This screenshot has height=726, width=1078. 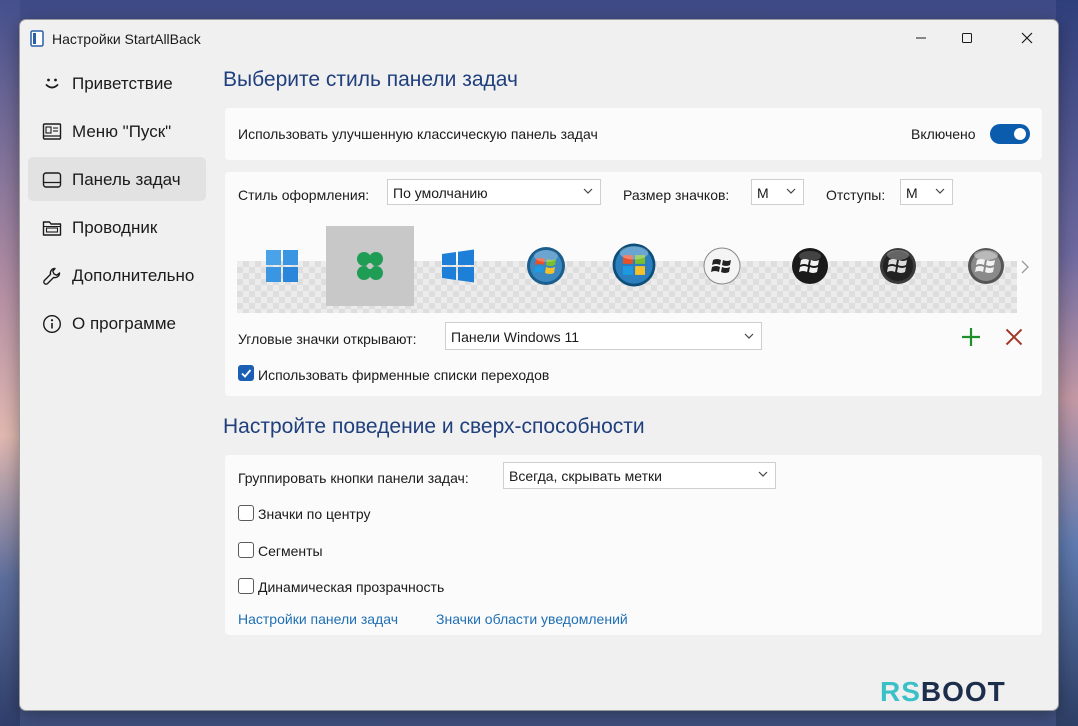 I want to click on jumplists-checkbox, so click(x=246, y=373).